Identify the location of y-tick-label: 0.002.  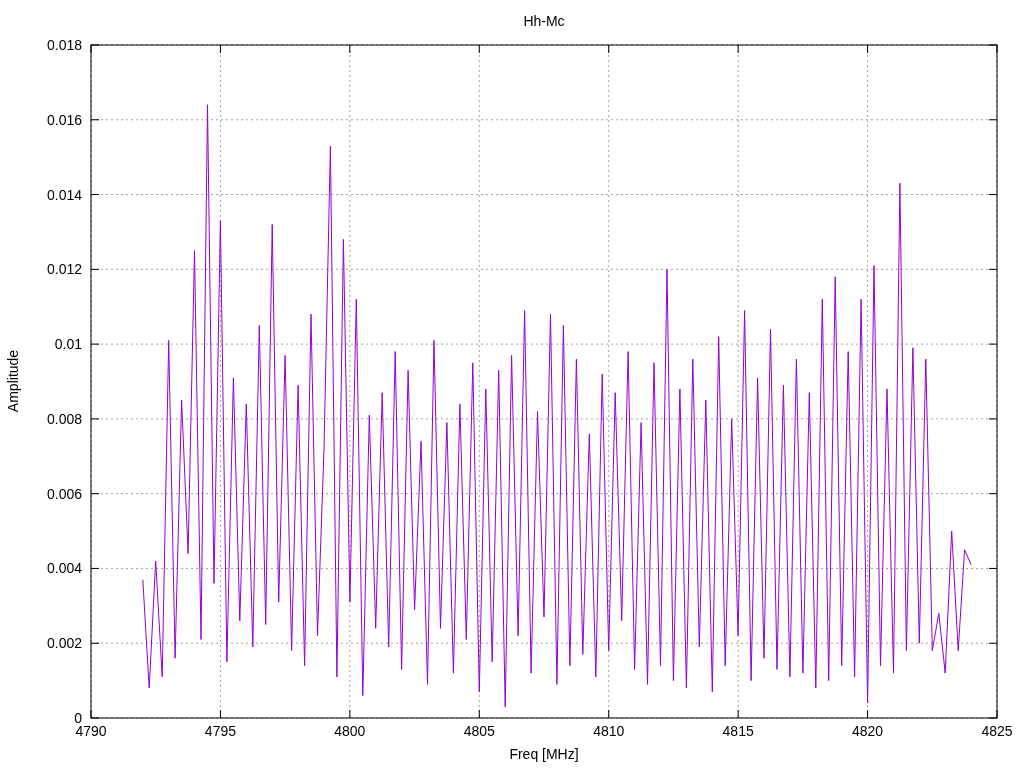
(64, 643).